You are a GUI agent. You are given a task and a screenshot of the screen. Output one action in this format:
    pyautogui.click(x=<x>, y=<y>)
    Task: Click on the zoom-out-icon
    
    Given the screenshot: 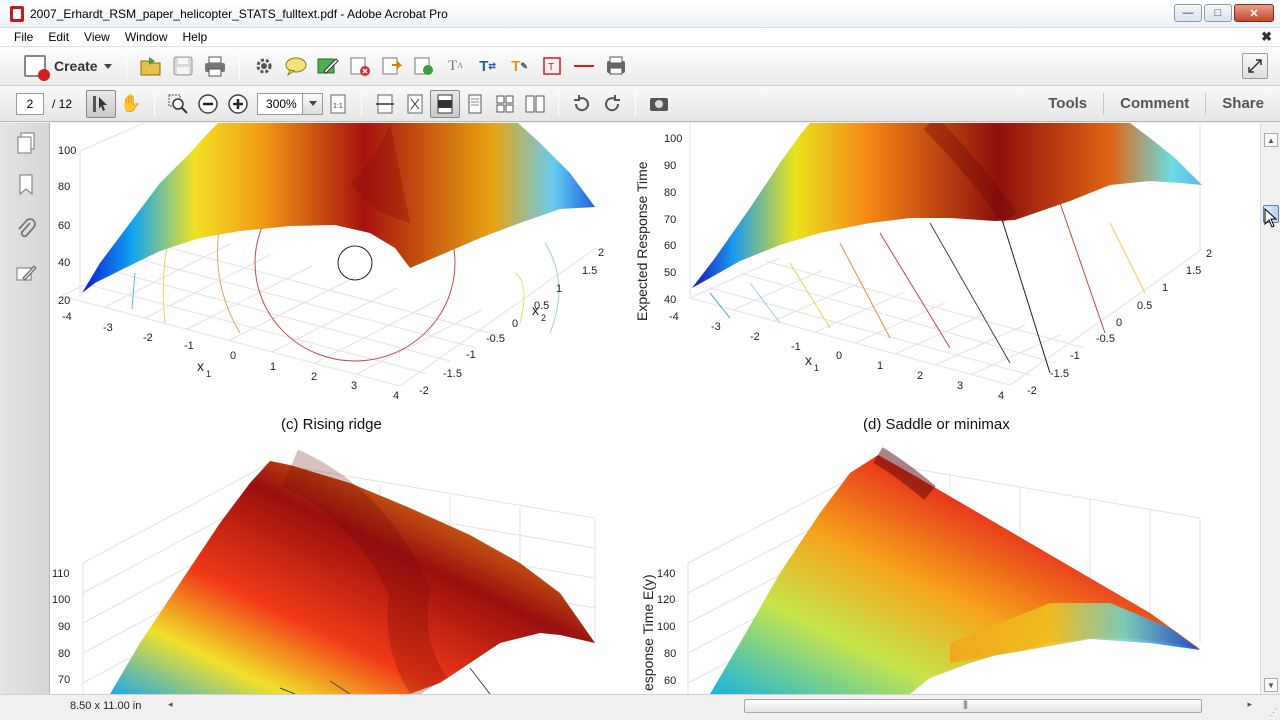 What is the action you would take?
    pyautogui.click(x=208, y=103)
    